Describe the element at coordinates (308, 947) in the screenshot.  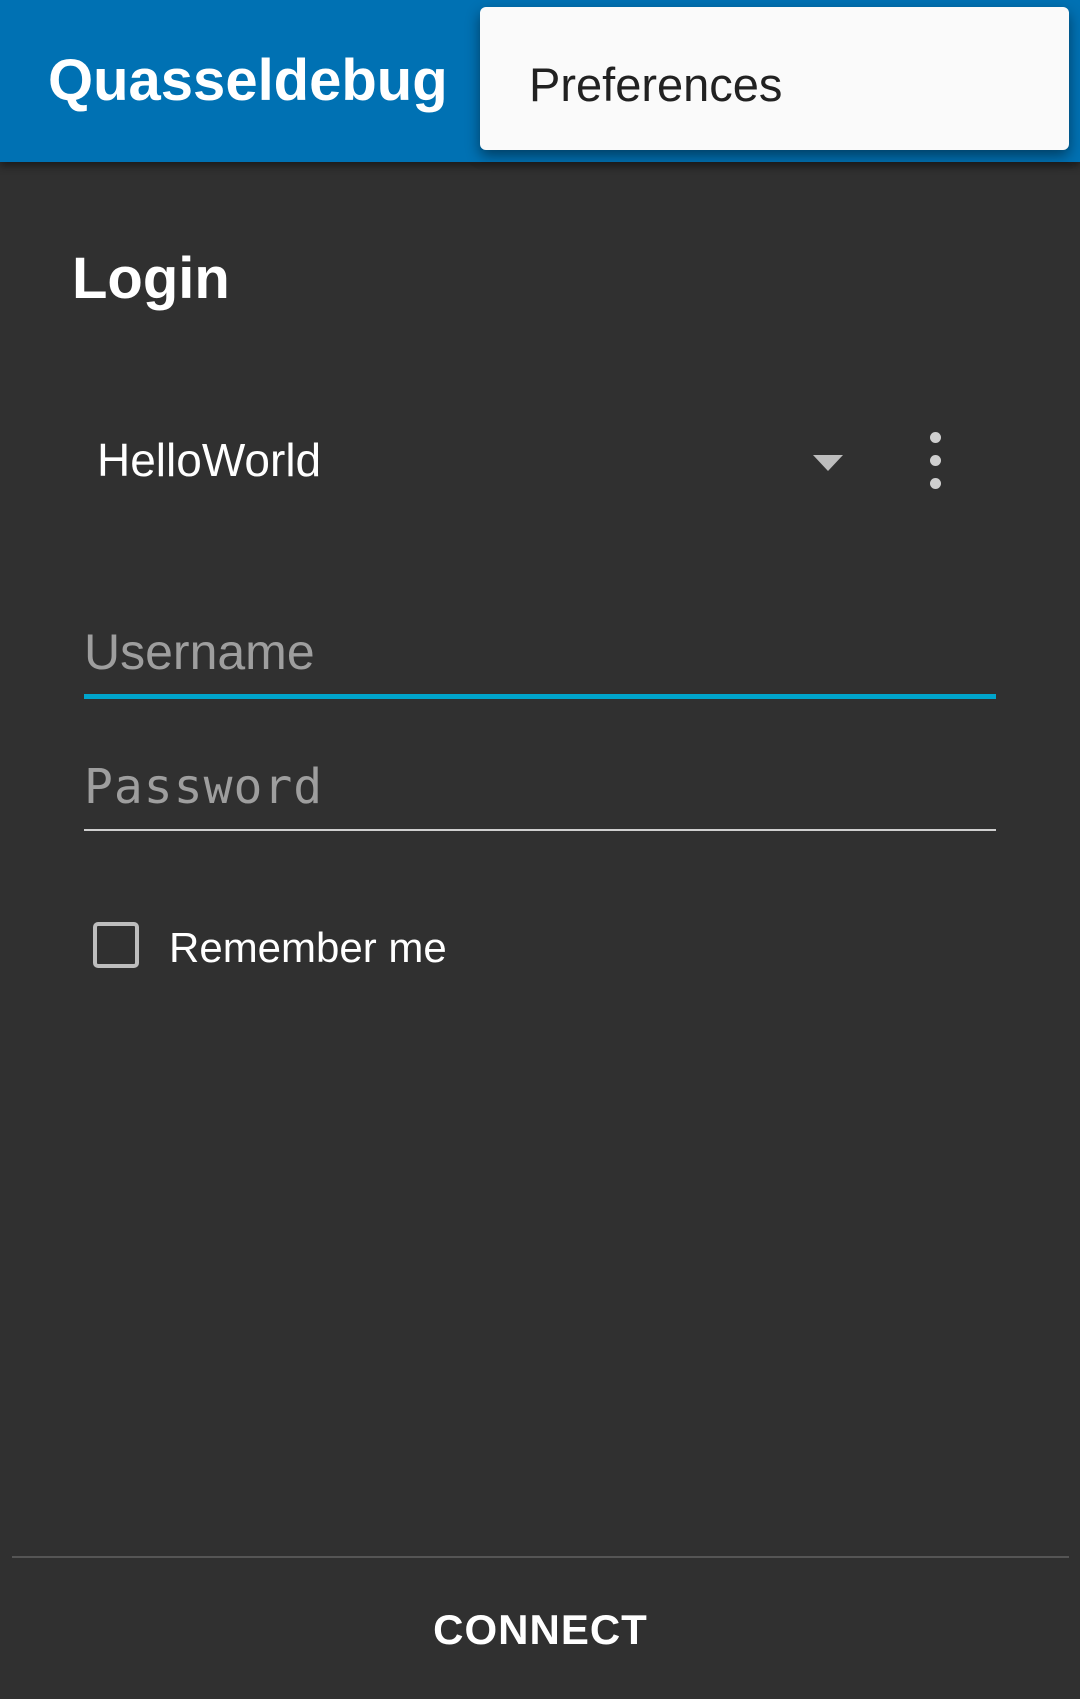
I see `remember-me-label: Remember me` at that location.